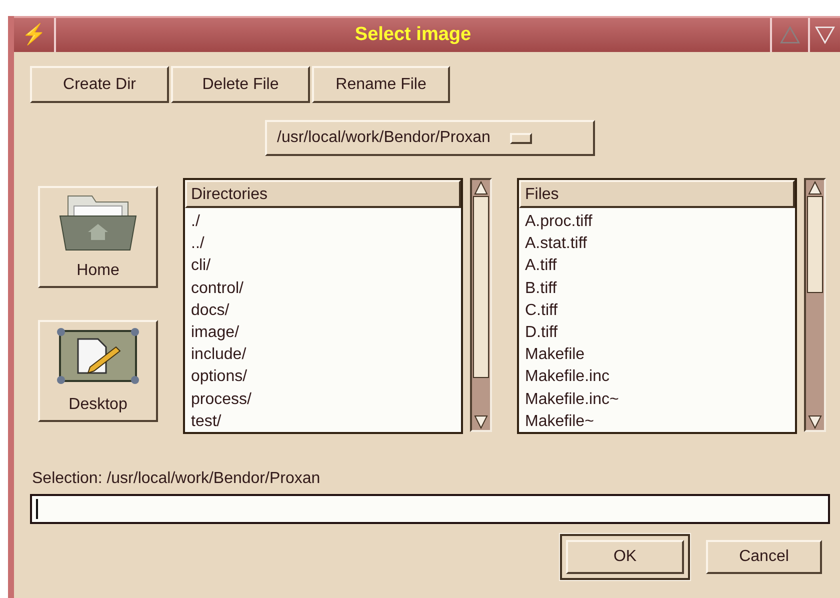  What do you see at coordinates (326, 222) in the screenshot?
I see `directory-item: ./` at bounding box center [326, 222].